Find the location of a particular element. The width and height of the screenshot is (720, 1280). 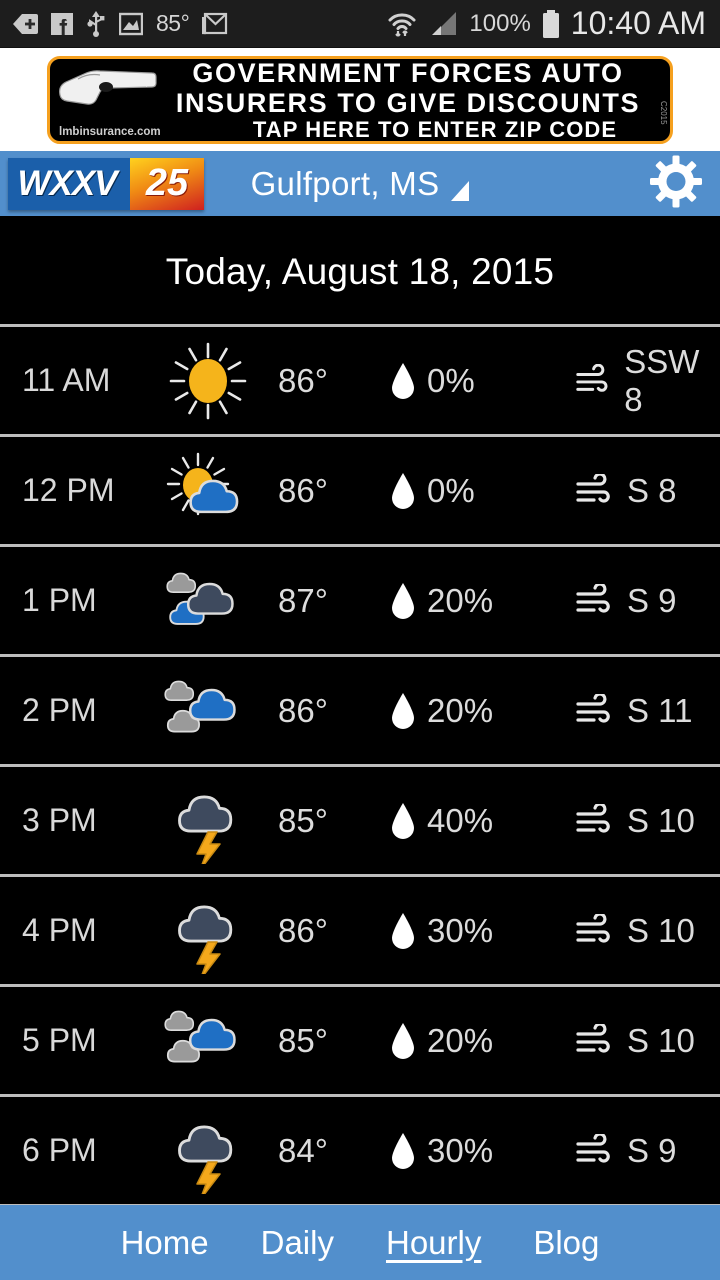

mostly-cloudy-icon is located at coordinates (208, 601).